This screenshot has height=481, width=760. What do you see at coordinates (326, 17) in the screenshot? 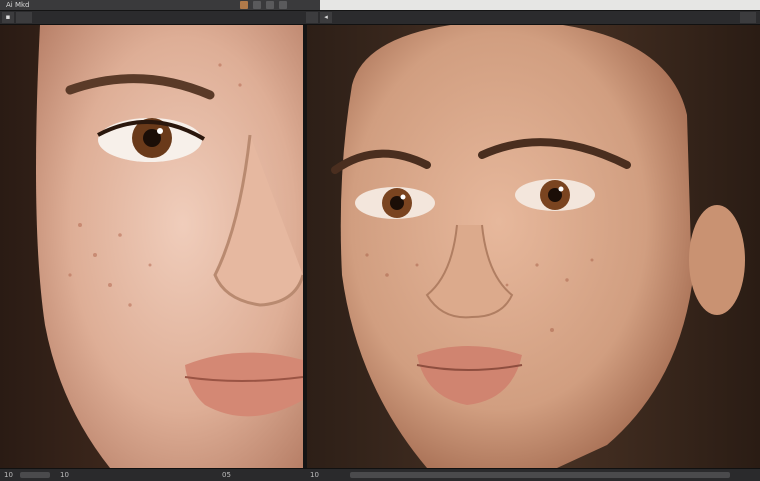
I see `tab-nav-arrow: ◂` at bounding box center [326, 17].